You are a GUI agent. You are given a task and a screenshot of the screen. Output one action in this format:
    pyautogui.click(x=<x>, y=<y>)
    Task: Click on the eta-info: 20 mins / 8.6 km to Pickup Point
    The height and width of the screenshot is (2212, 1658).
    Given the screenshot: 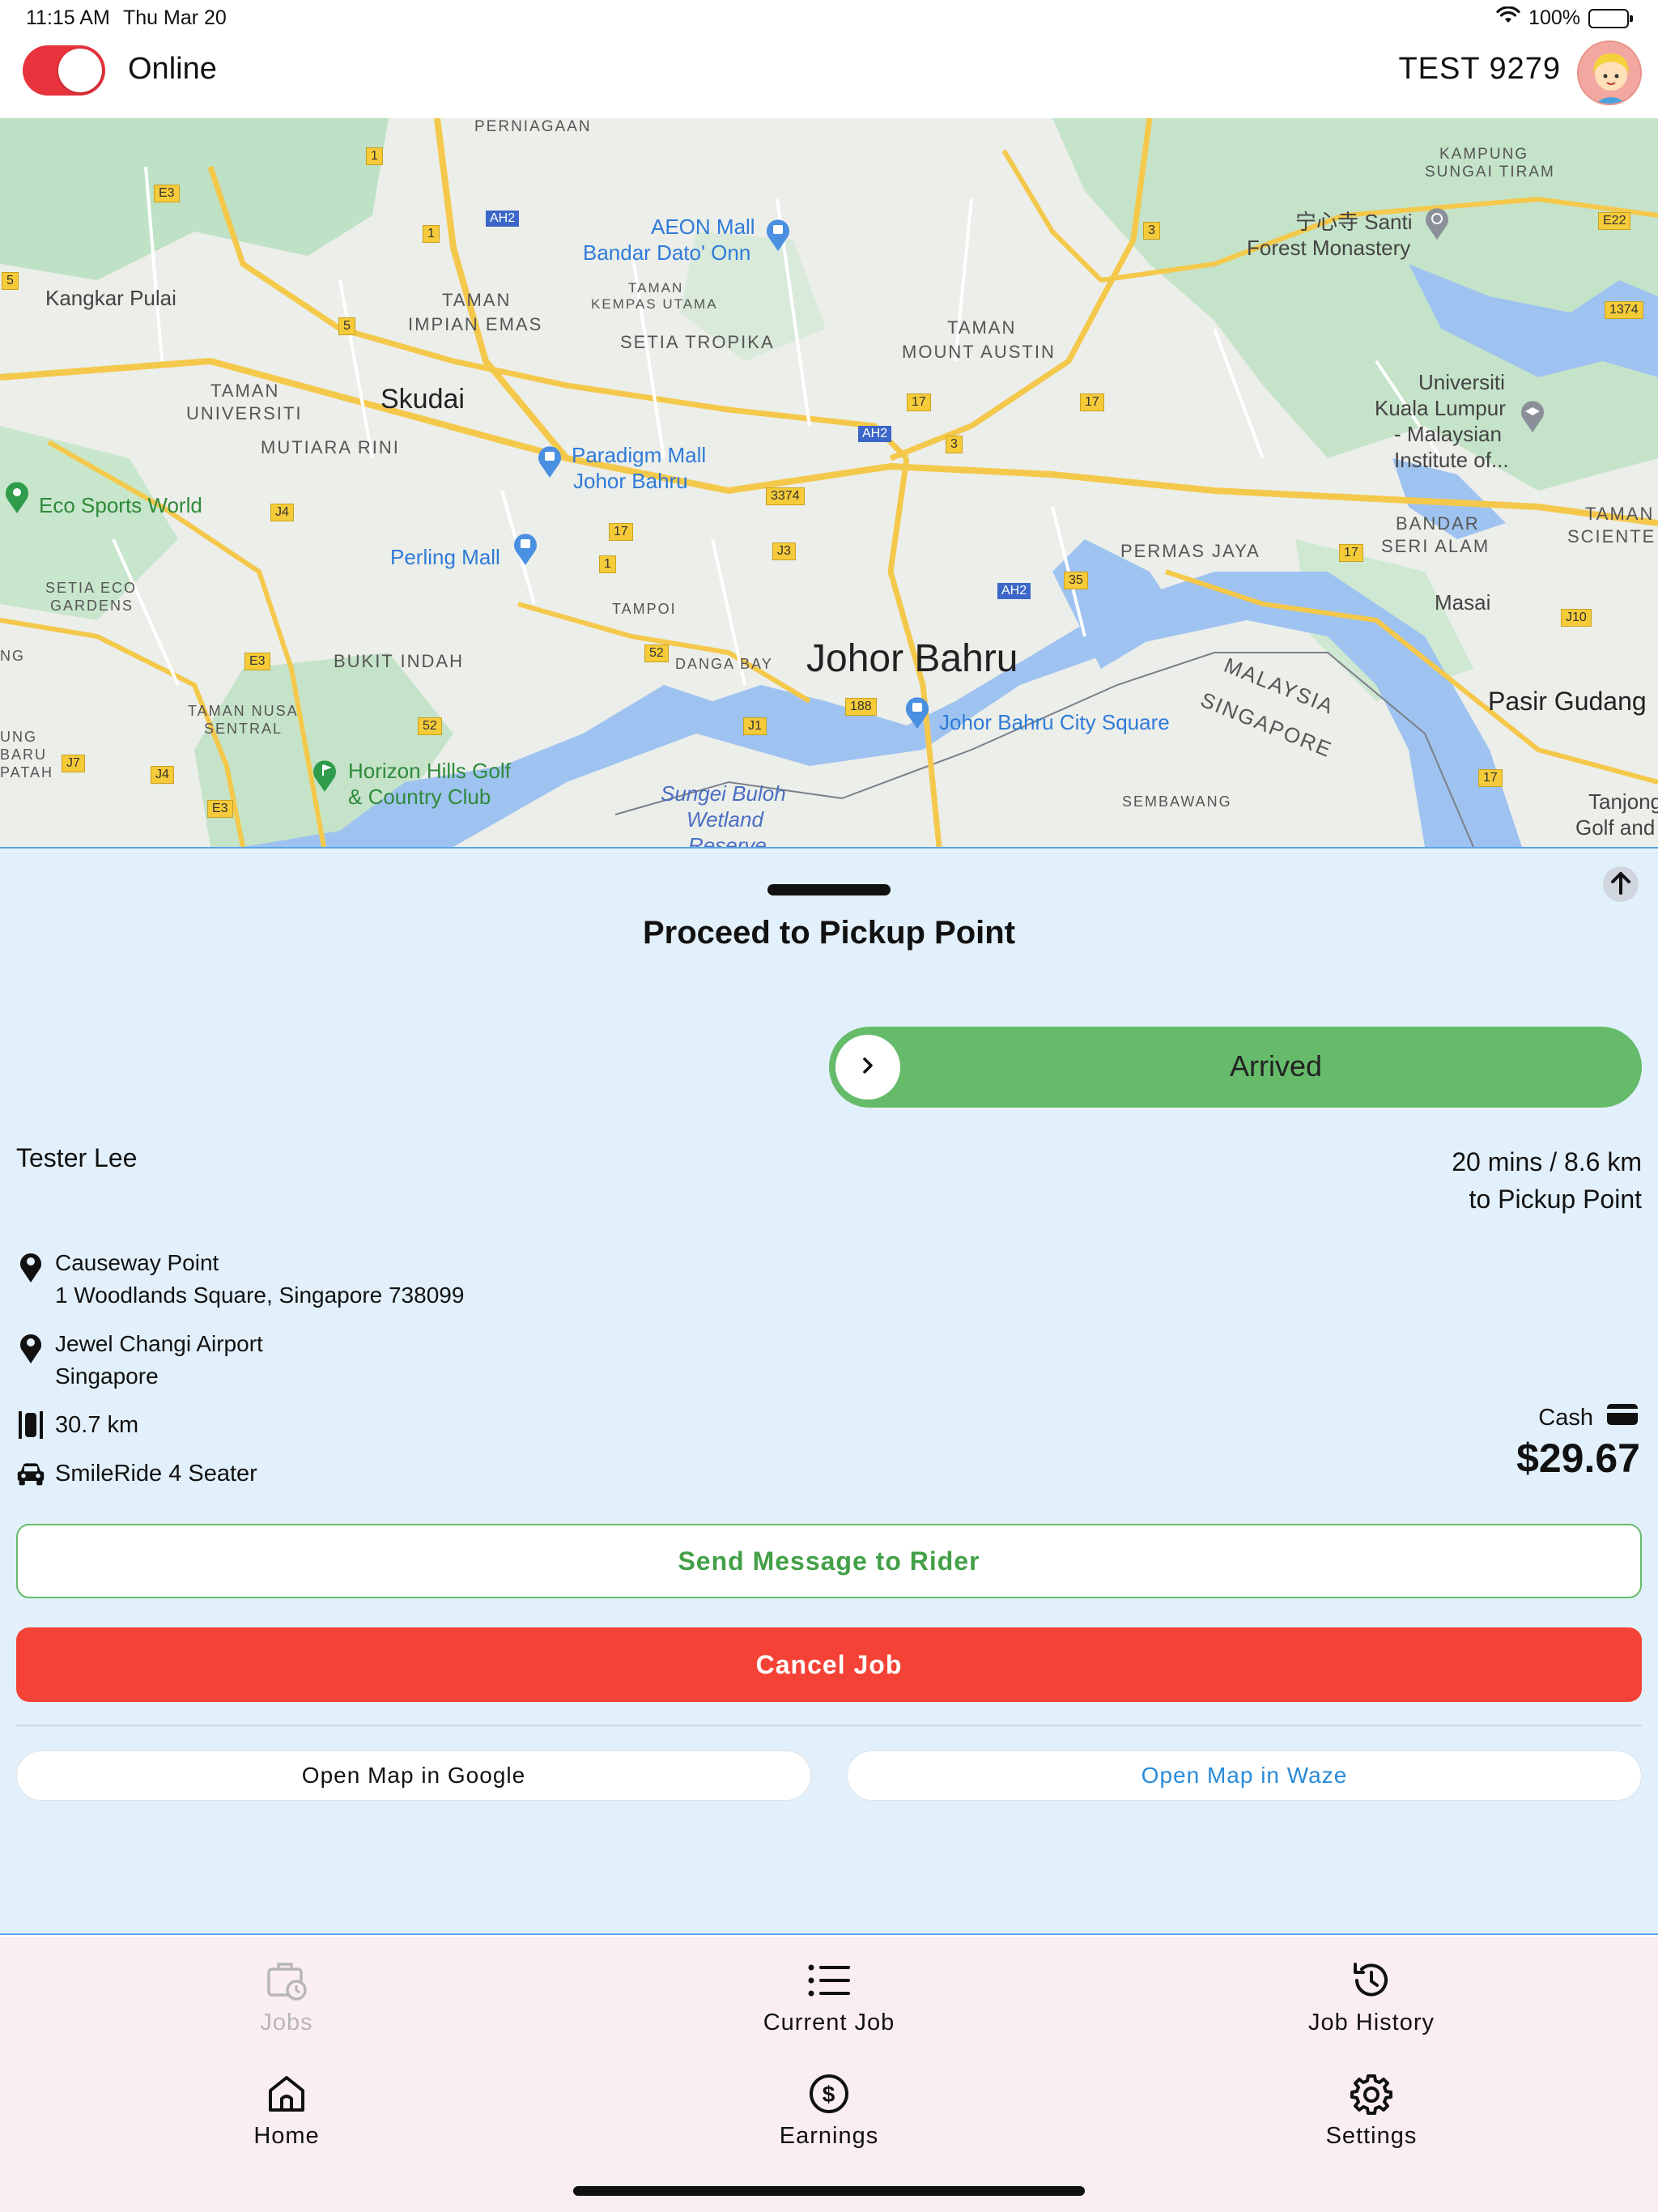 What is the action you would take?
    pyautogui.click(x=1547, y=1180)
    